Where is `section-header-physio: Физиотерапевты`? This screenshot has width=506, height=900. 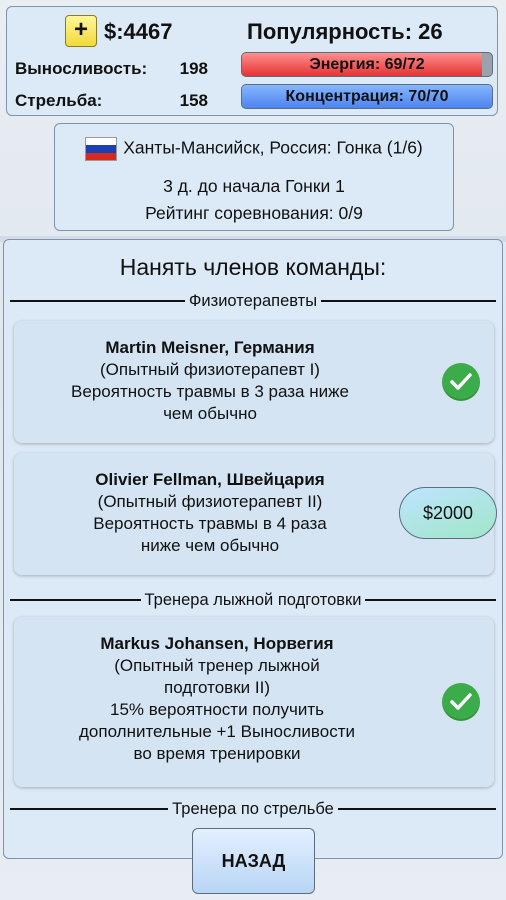
section-header-physio: Физиотерапевты is located at coordinates (253, 301).